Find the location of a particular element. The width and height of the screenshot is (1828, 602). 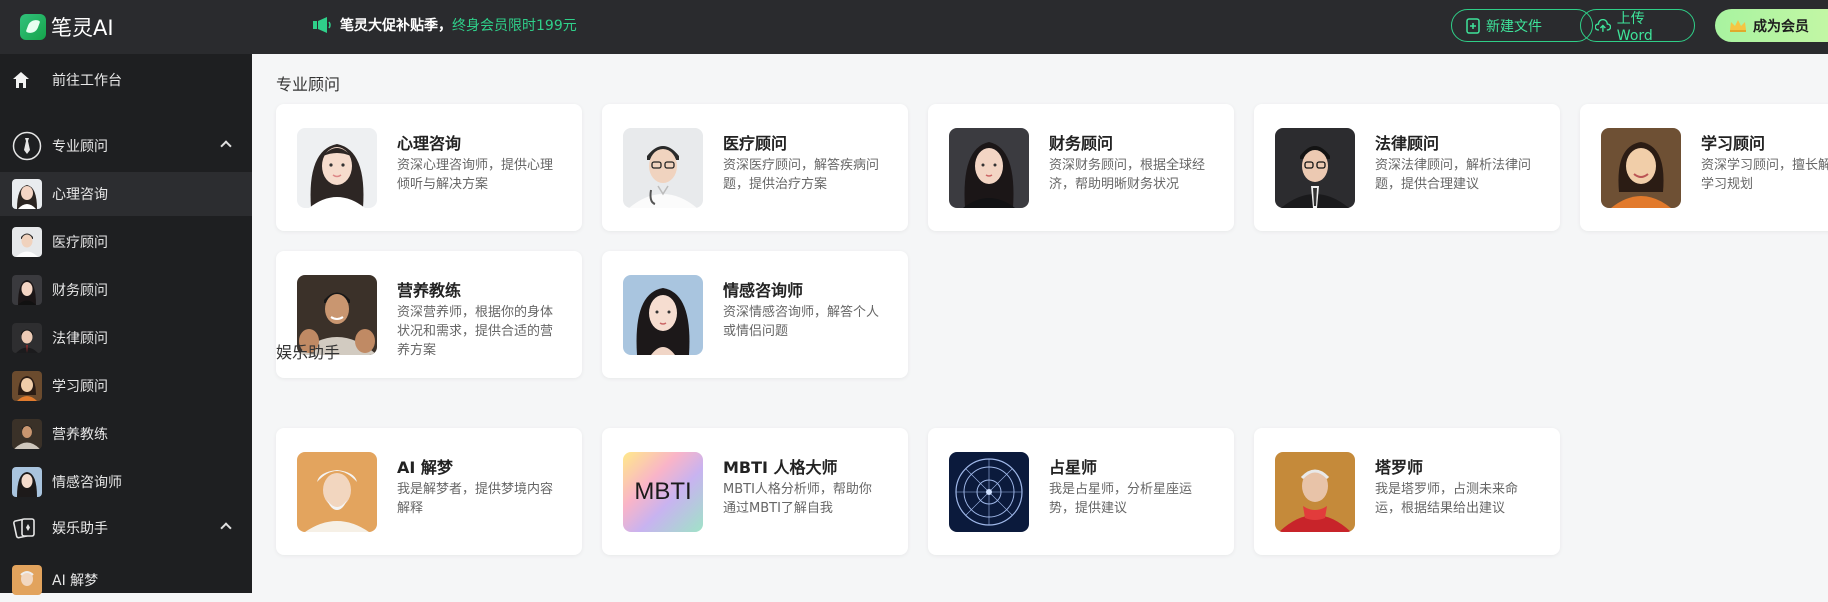

card-astrology: 占星师 我是占星师，分析星座运势，提供建议 is located at coordinates (1081, 491).